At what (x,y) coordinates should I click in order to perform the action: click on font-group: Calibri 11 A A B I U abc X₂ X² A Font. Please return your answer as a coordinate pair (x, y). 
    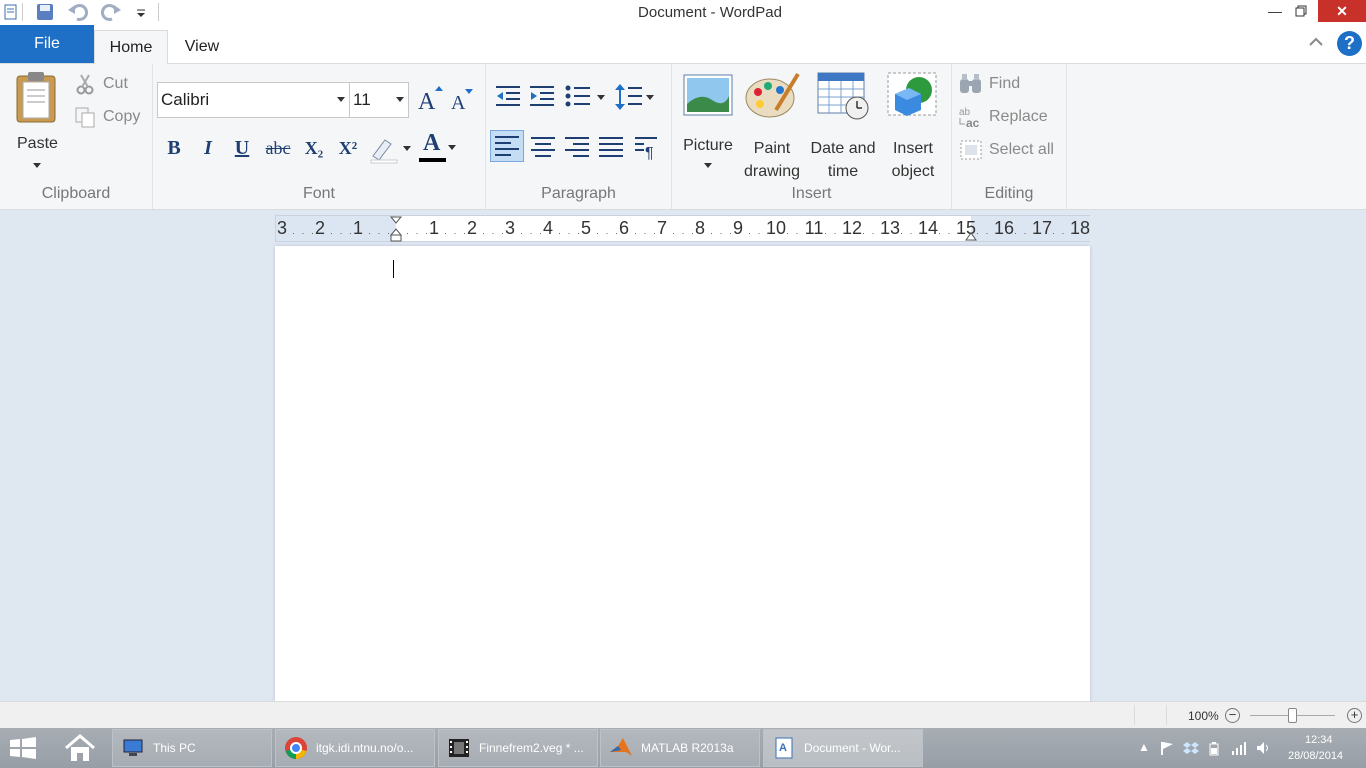
    Looking at the image, I should click on (319, 136).